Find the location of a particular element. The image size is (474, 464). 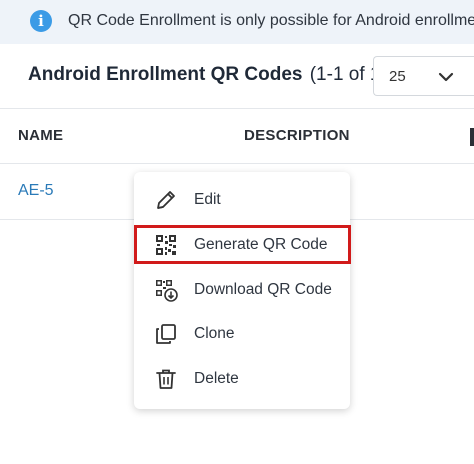

chevron-down-icon is located at coordinates (446, 77).